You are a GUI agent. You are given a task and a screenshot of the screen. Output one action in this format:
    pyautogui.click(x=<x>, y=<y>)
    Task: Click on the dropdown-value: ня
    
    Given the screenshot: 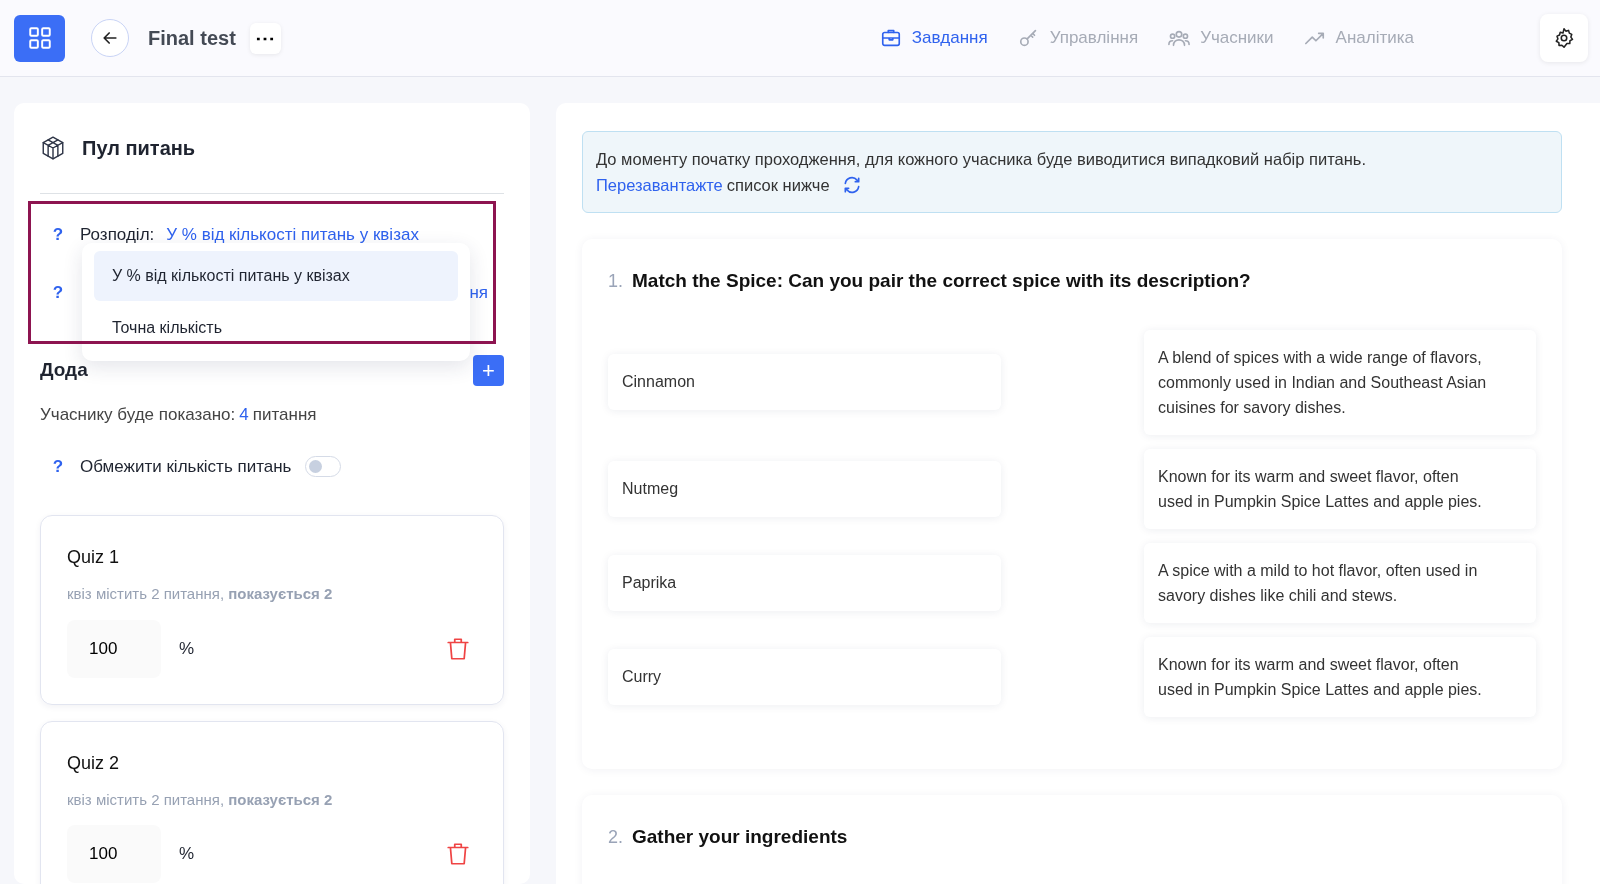 What is the action you would take?
    pyautogui.click(x=478, y=292)
    